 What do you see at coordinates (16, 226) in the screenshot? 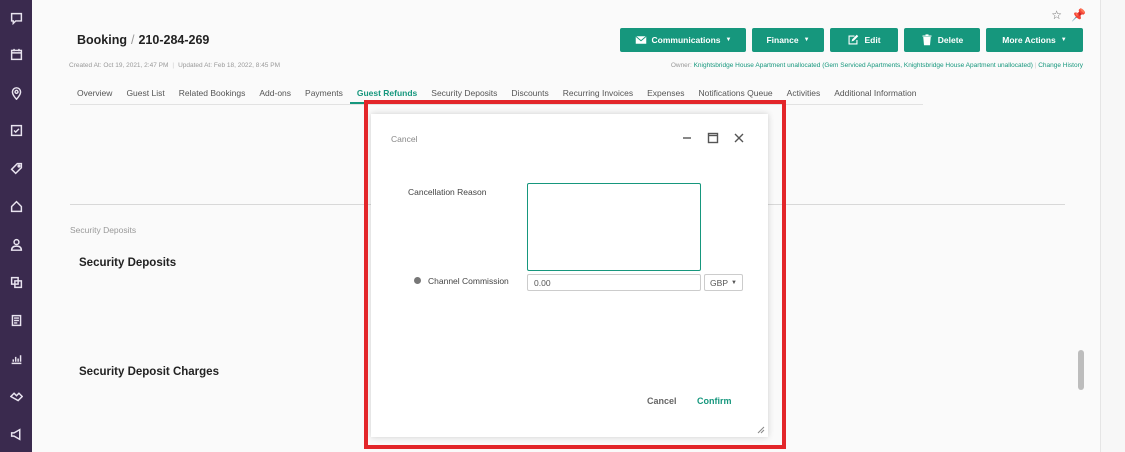
I see `sidebar` at bounding box center [16, 226].